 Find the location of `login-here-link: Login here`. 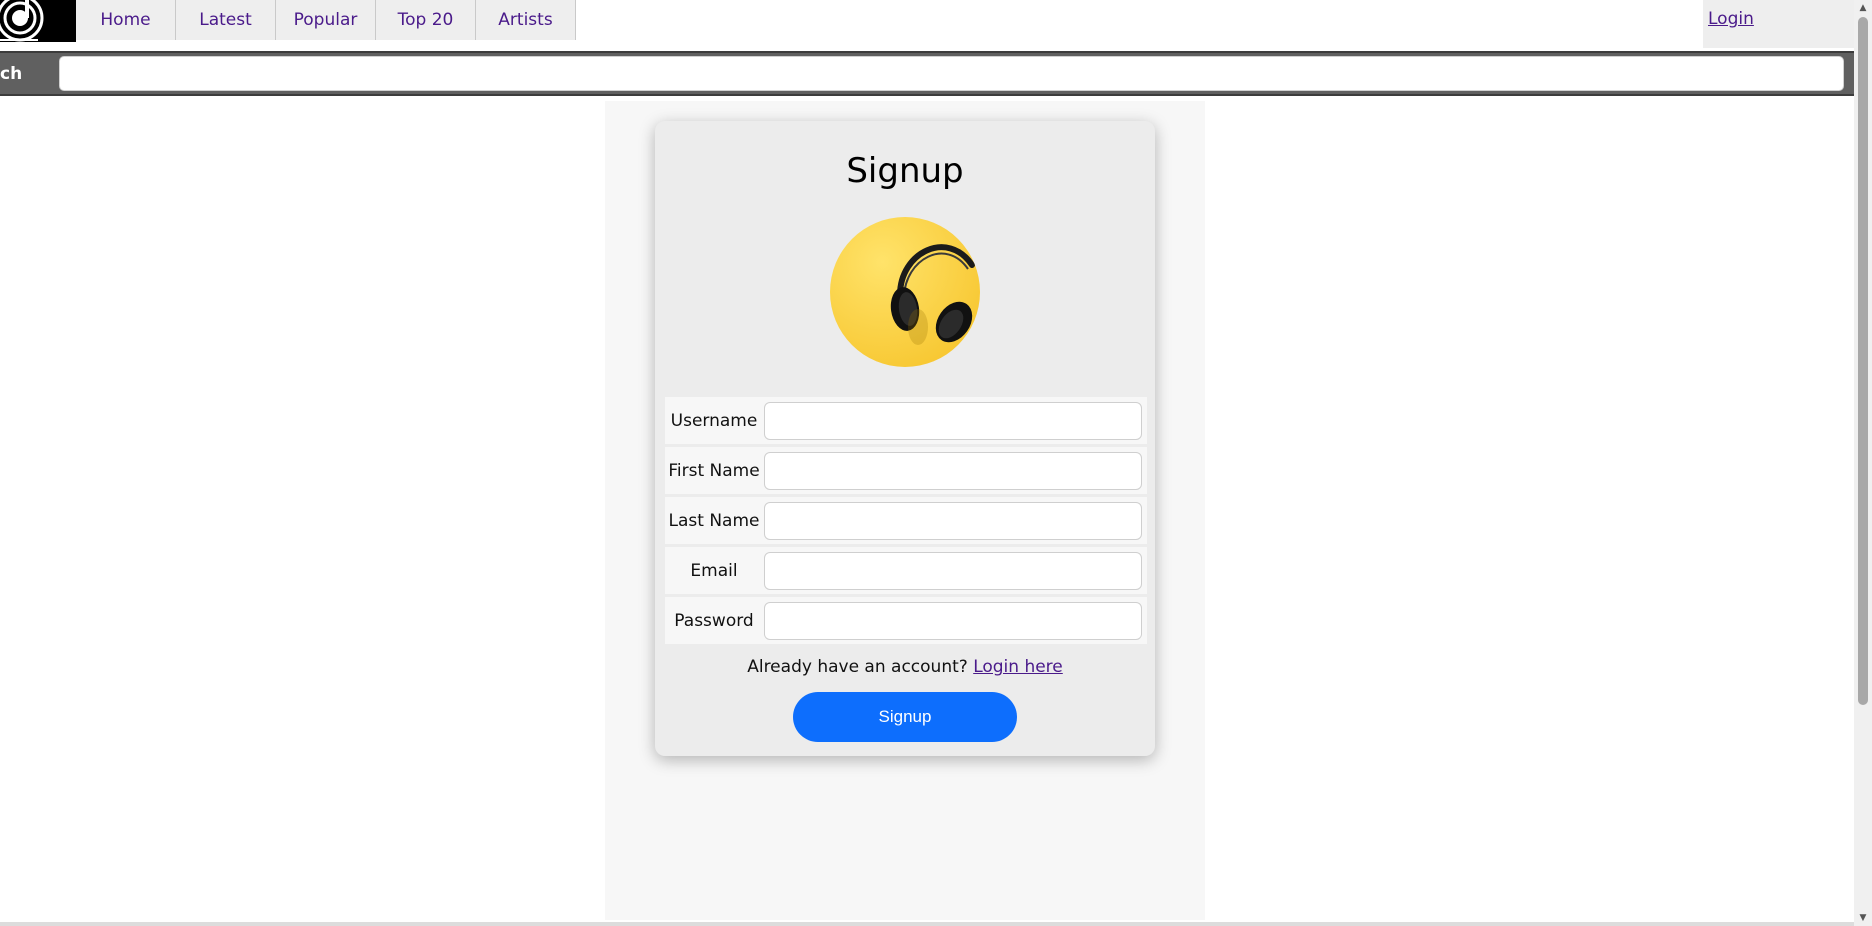

login-here-link: Login here is located at coordinates (1018, 667).